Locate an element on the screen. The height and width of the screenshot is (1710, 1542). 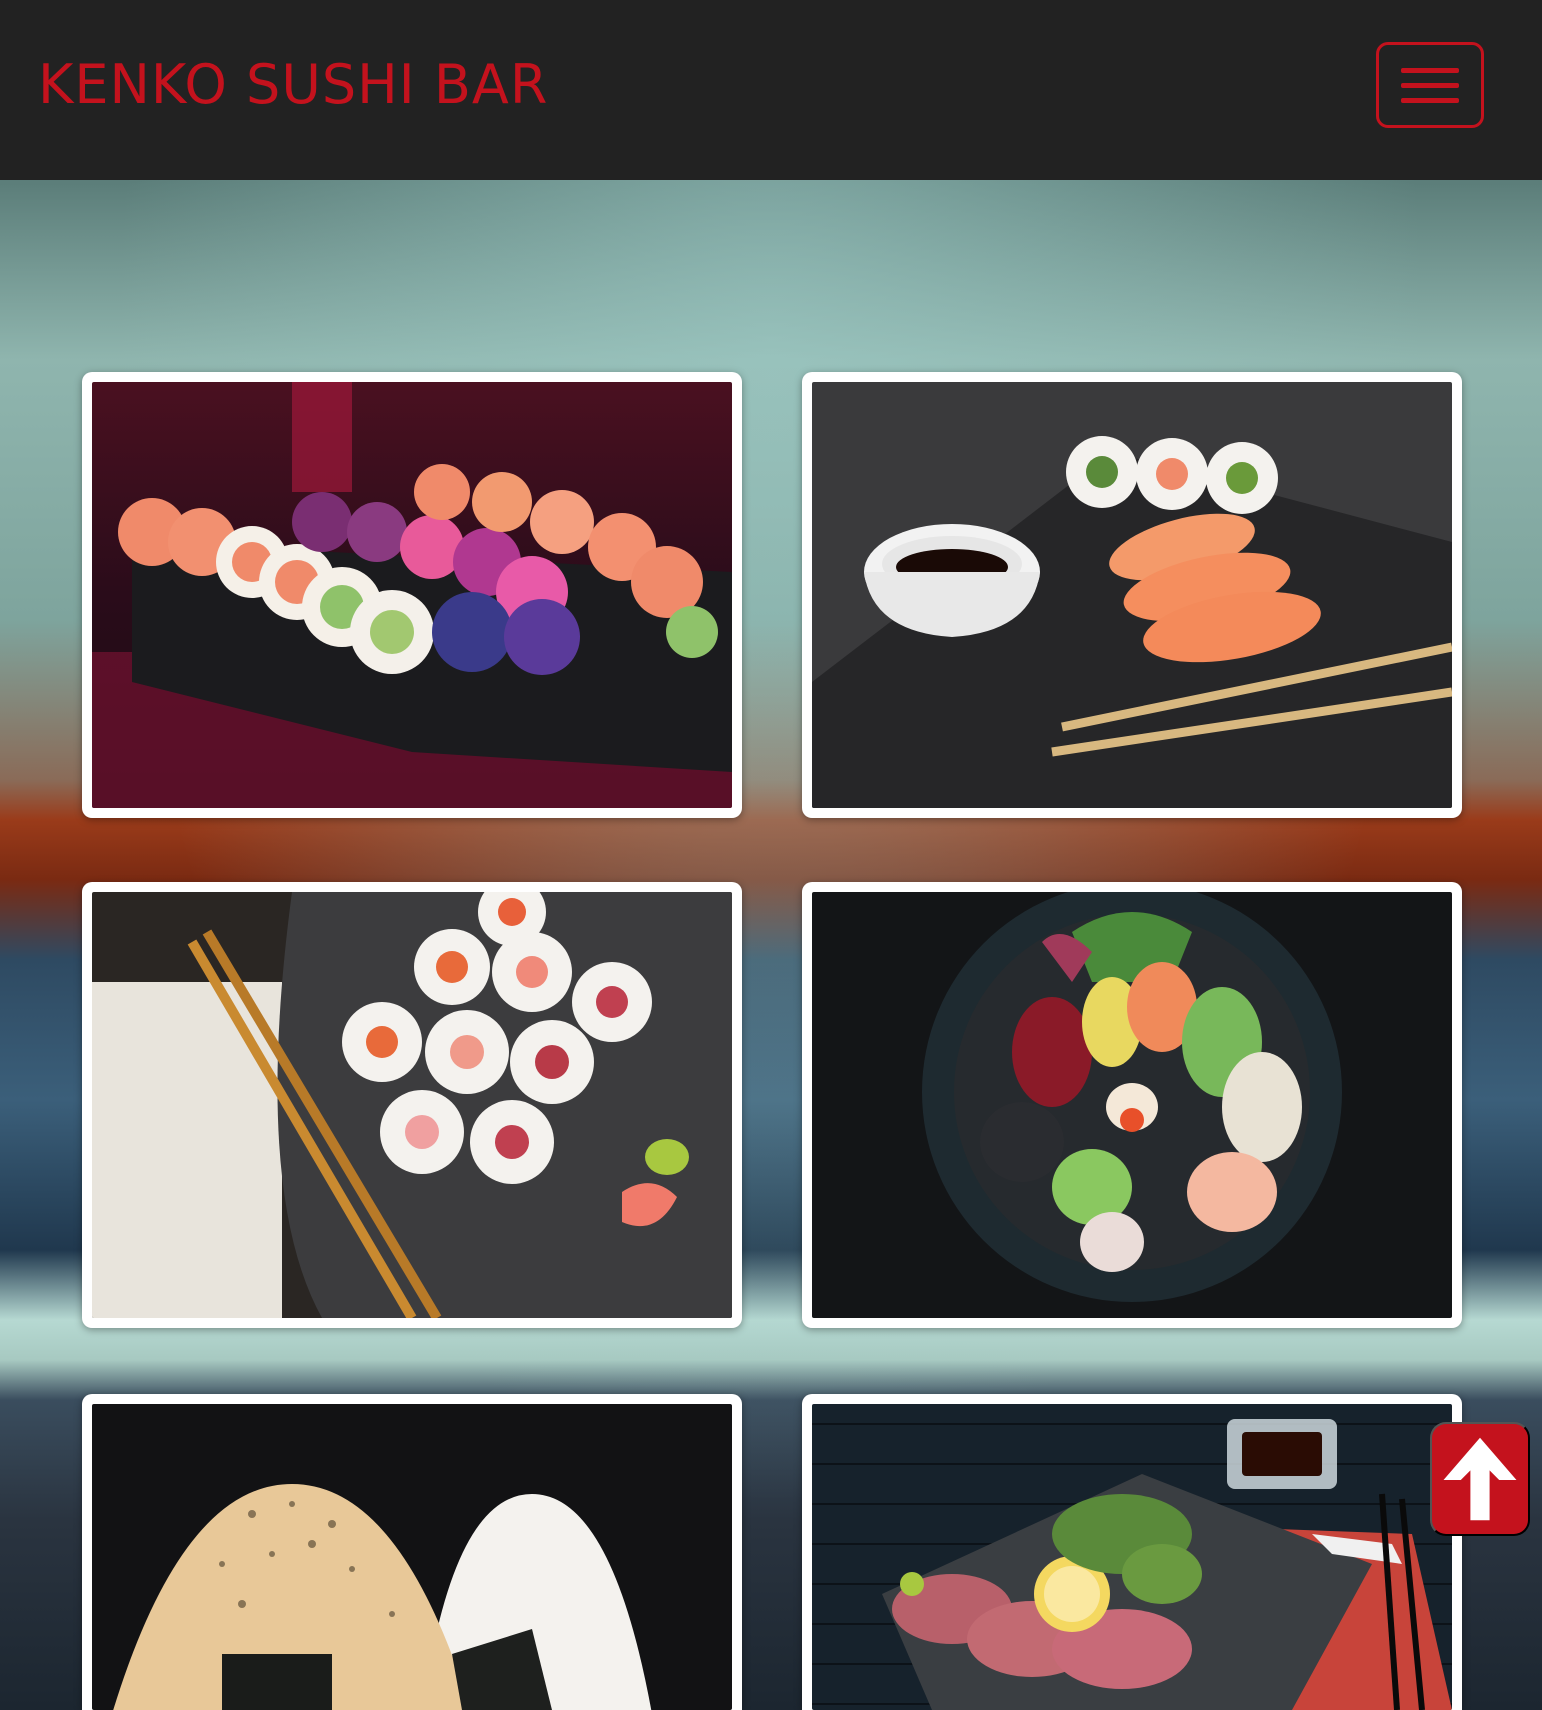
menu-toggle-button is located at coordinates (1430, 85).